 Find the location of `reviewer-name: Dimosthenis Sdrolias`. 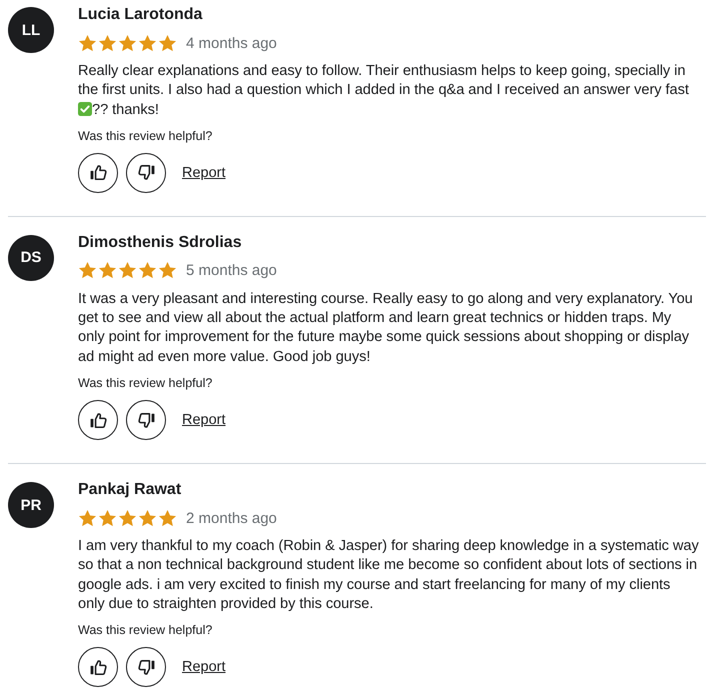

reviewer-name: Dimosthenis Sdrolias is located at coordinates (160, 242).